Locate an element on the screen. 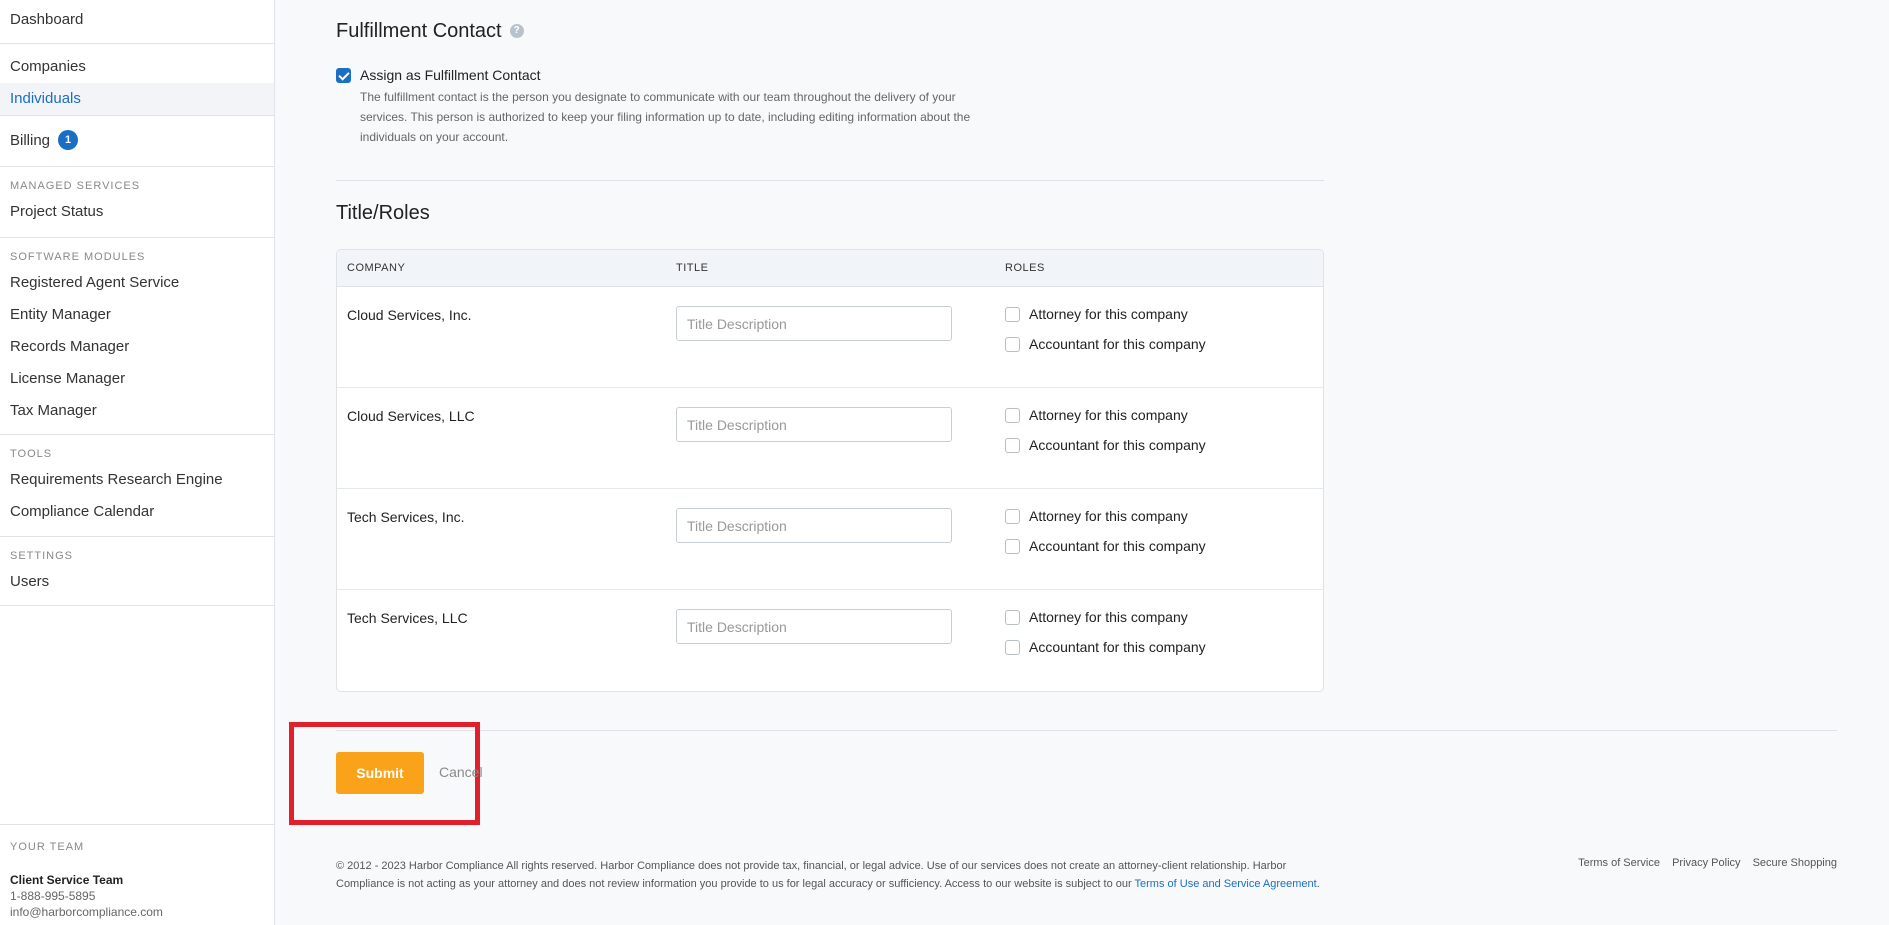  section-label-software-modules: SOFTWARE MODULES is located at coordinates (78, 257).